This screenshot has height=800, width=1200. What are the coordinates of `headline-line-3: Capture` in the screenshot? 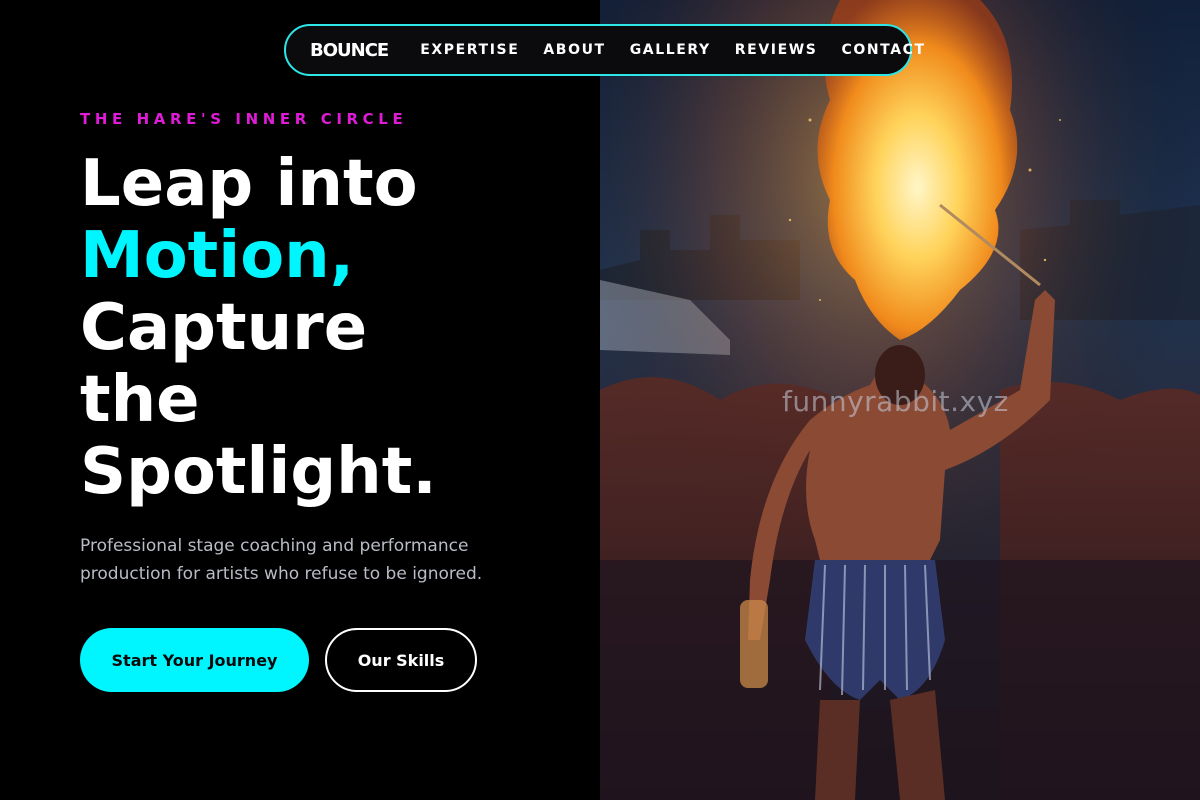 It's located at (224, 328).